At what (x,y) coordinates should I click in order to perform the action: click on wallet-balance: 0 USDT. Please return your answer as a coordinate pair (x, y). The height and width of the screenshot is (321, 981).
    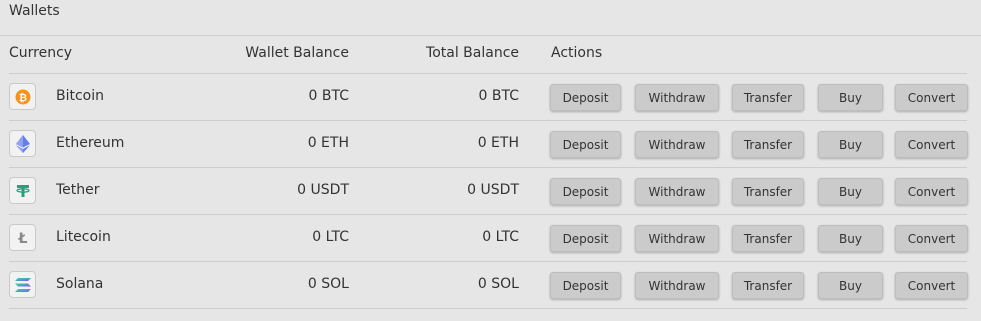
    Looking at the image, I should click on (323, 190).